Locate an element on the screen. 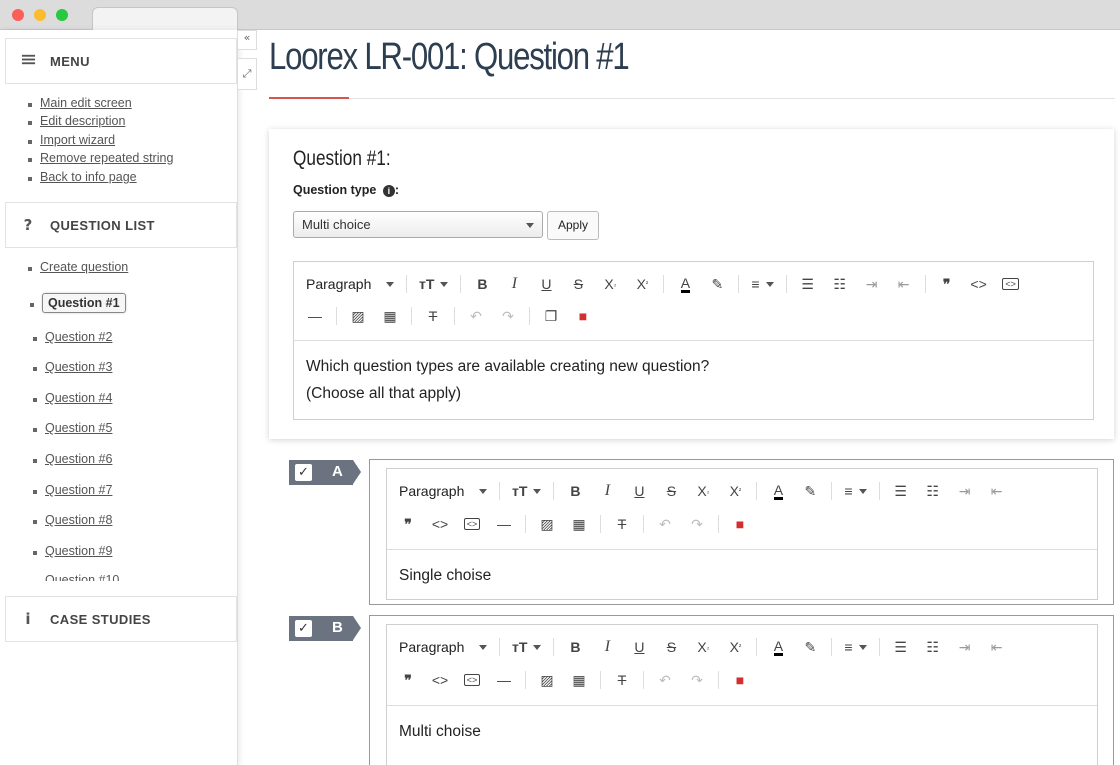  menu-link-remove-repeated: Remove repeated string is located at coordinates (100, 158).